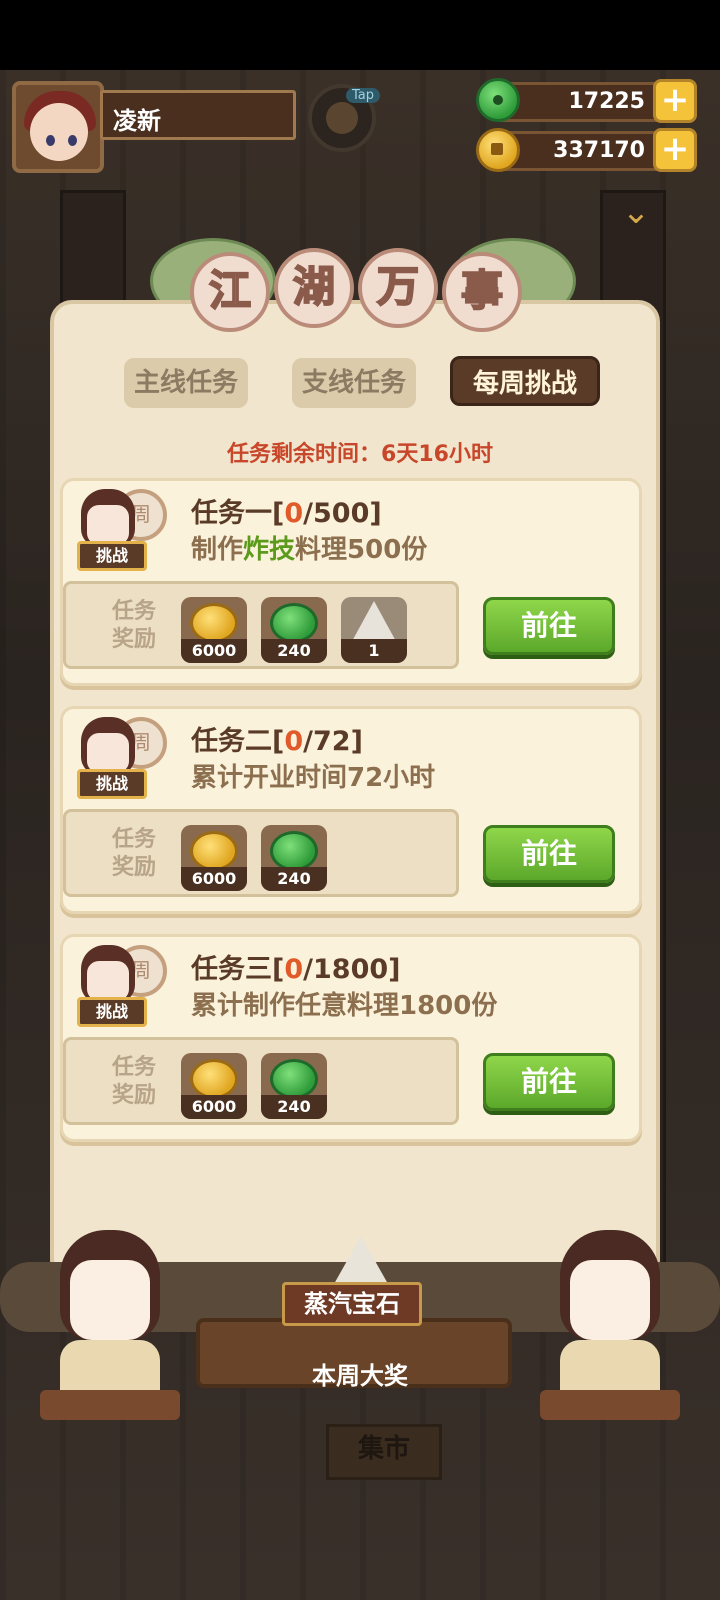 The image size is (720, 1600). What do you see at coordinates (675, 150) in the screenshot?
I see `add-coin-button: +` at bounding box center [675, 150].